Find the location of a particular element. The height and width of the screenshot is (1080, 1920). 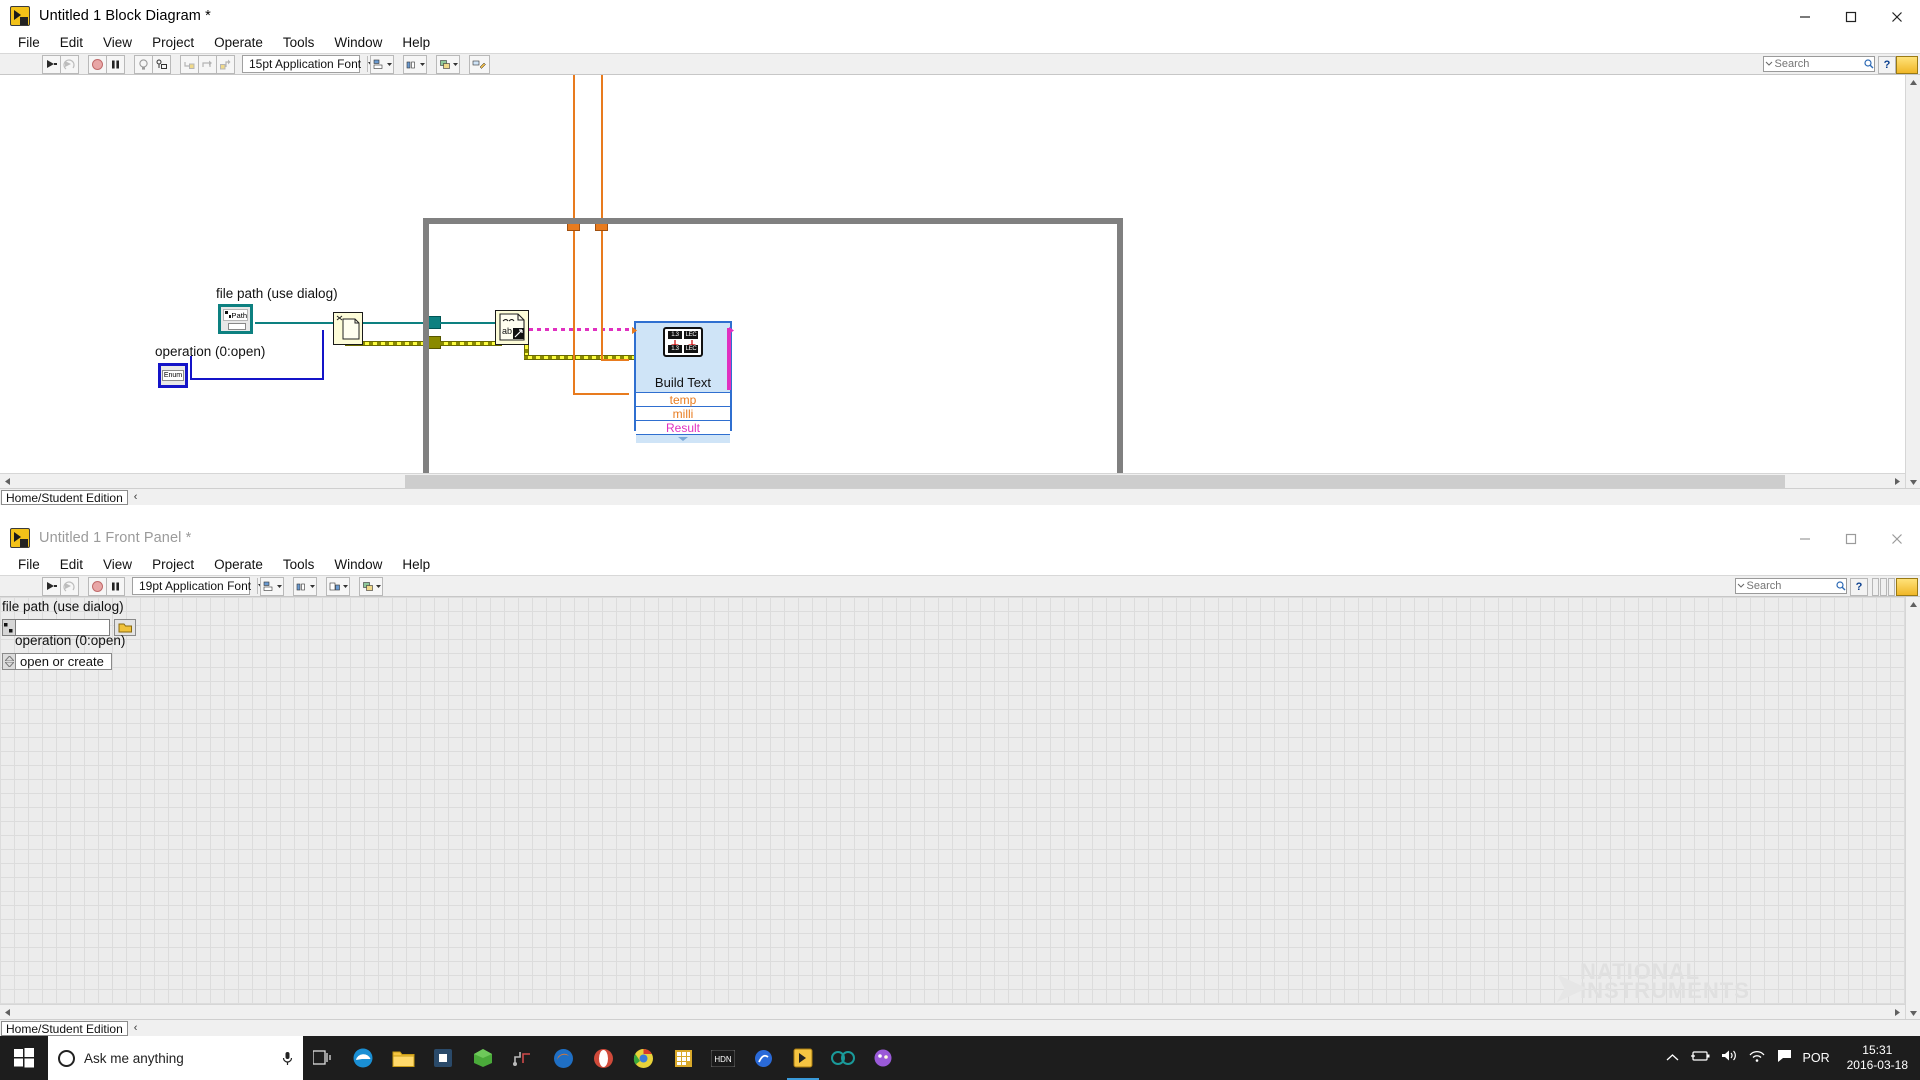

step-out-icon is located at coordinates (225, 64).